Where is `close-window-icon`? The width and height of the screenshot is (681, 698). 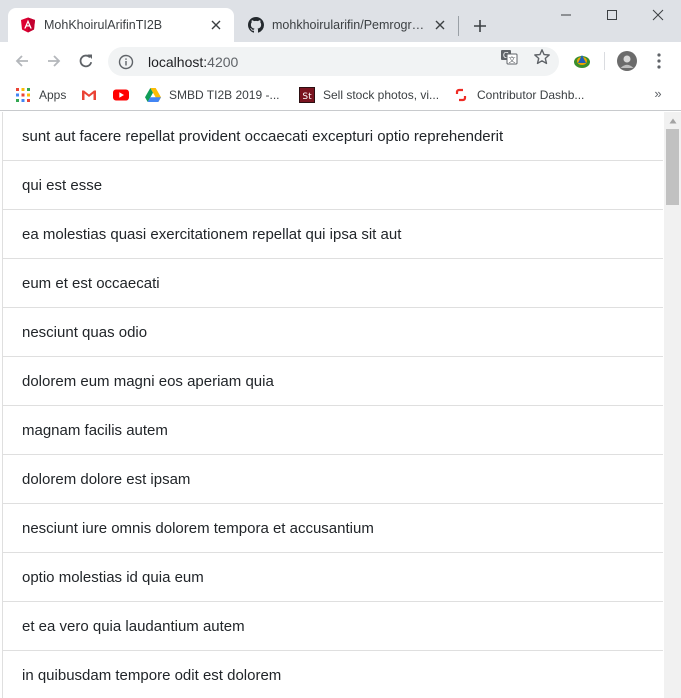
close-window-icon is located at coordinates (658, 15).